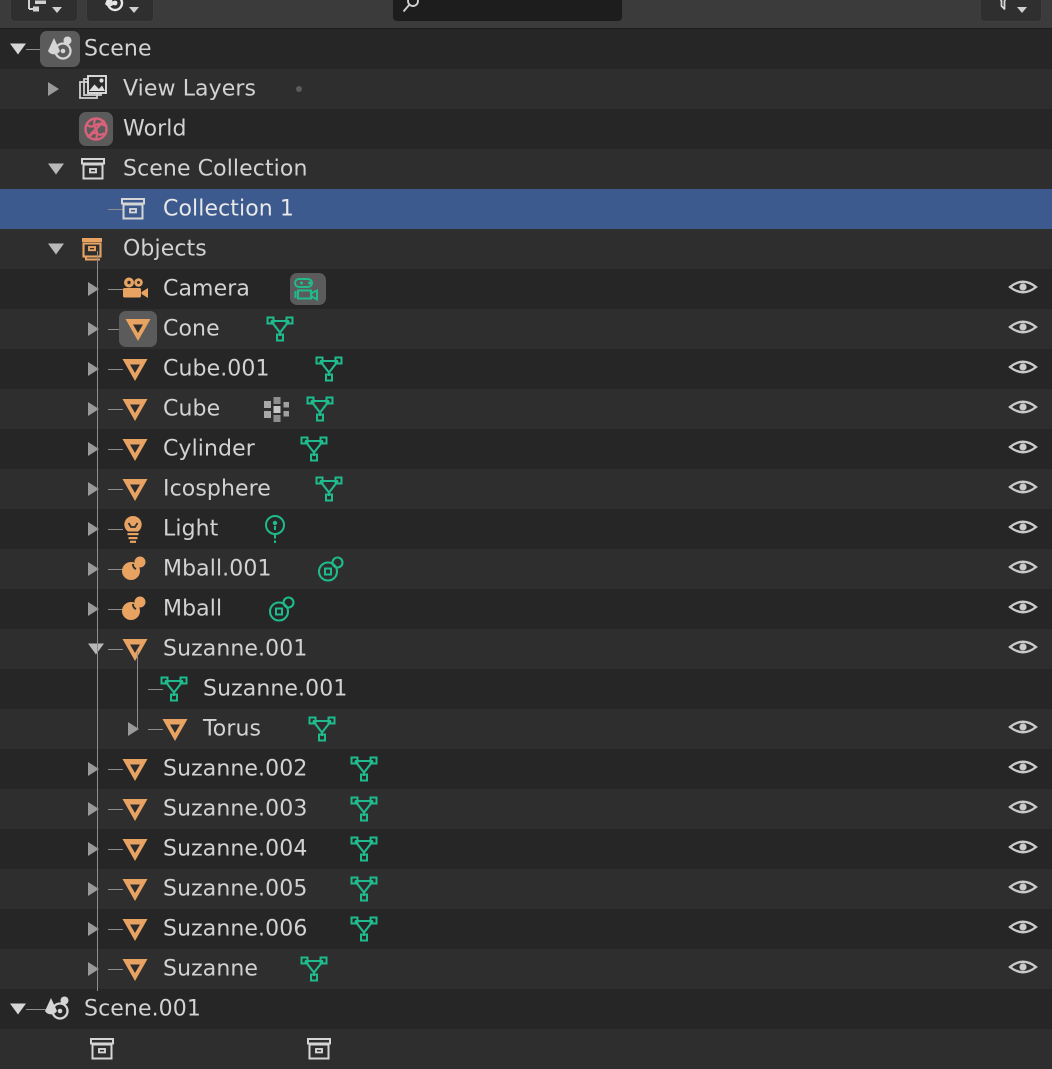 The width and height of the screenshot is (1052, 1069). Describe the element at coordinates (217, 569) in the screenshot. I see `row-label: Mball.001` at that location.